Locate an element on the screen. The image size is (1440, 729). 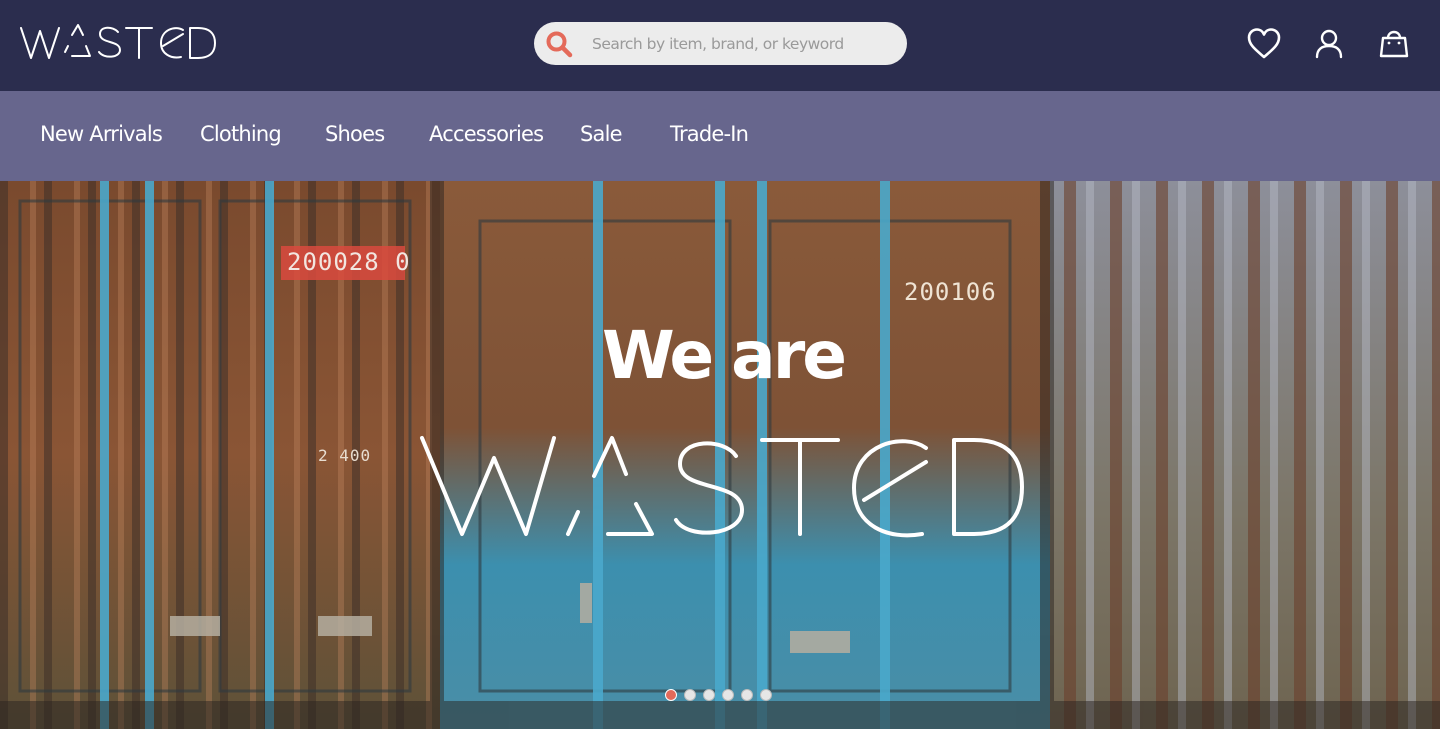
carousel-dots is located at coordinates (718, 695).